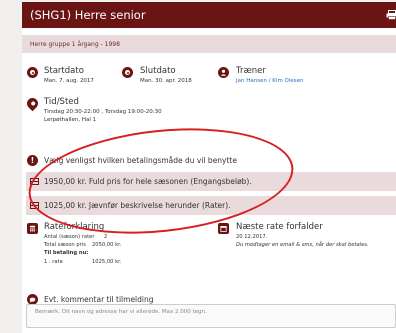 Image resolution: width=396 pixels, height=333 pixels. I want to click on user-icon, so click(223, 72).